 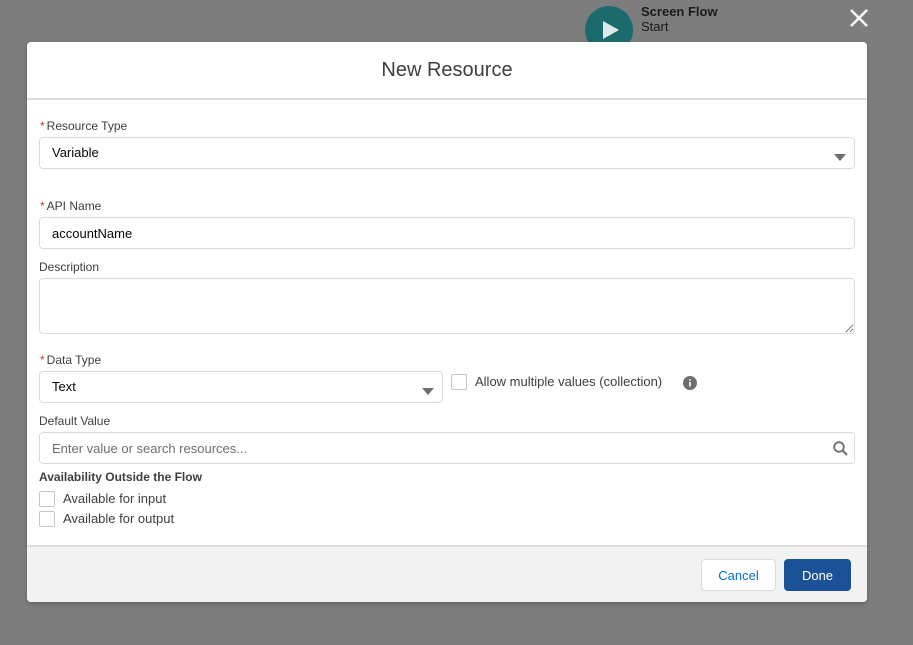 What do you see at coordinates (87, 126) in the screenshot?
I see `resource-type-label-text: Resource Type` at bounding box center [87, 126].